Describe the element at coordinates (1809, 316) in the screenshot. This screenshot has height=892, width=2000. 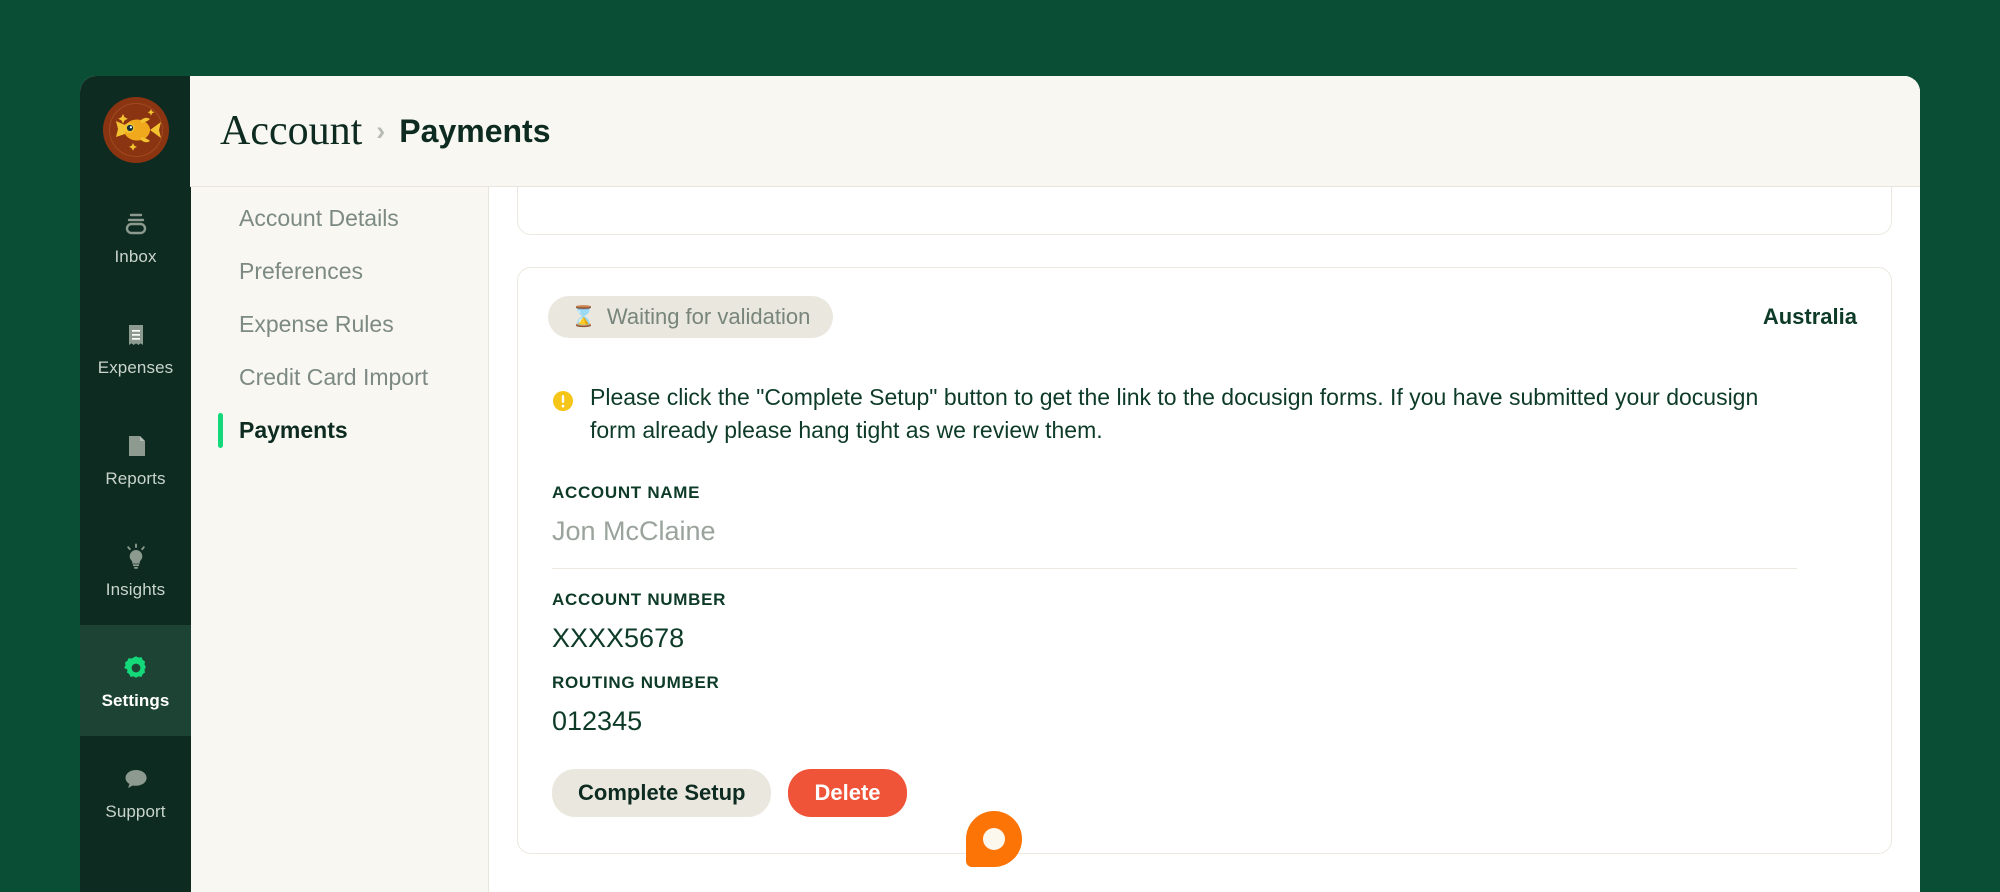
I see `country-label: Australia` at that location.